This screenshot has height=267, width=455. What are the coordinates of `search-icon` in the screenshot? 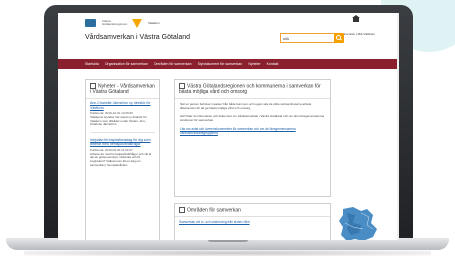 It's located at (338, 37).